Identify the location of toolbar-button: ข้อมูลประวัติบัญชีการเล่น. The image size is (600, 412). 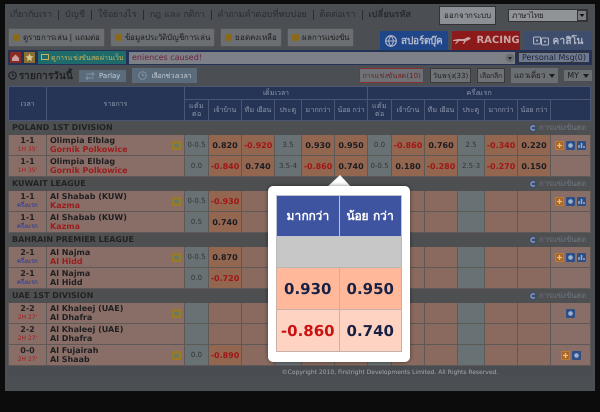
(162, 37).